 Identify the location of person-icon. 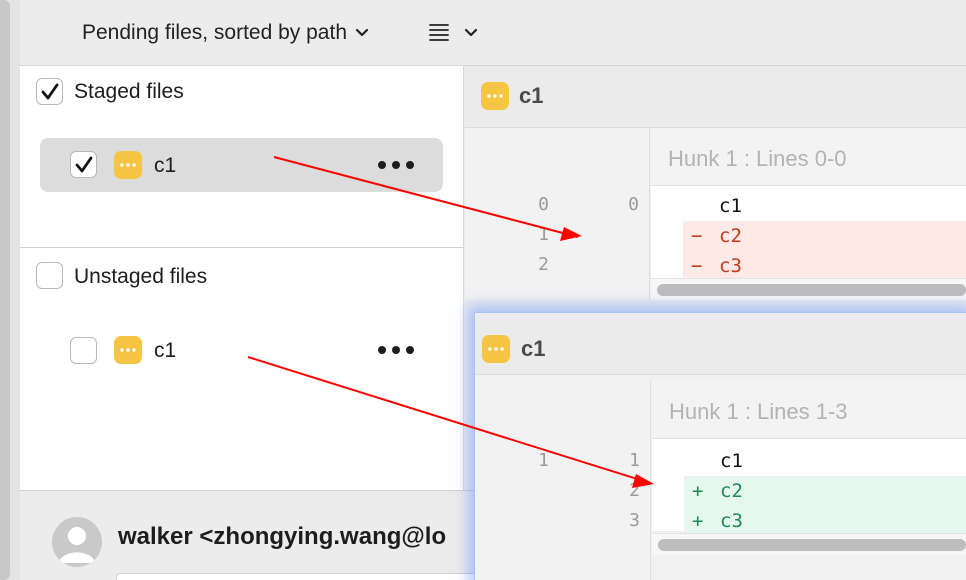
(77, 545).